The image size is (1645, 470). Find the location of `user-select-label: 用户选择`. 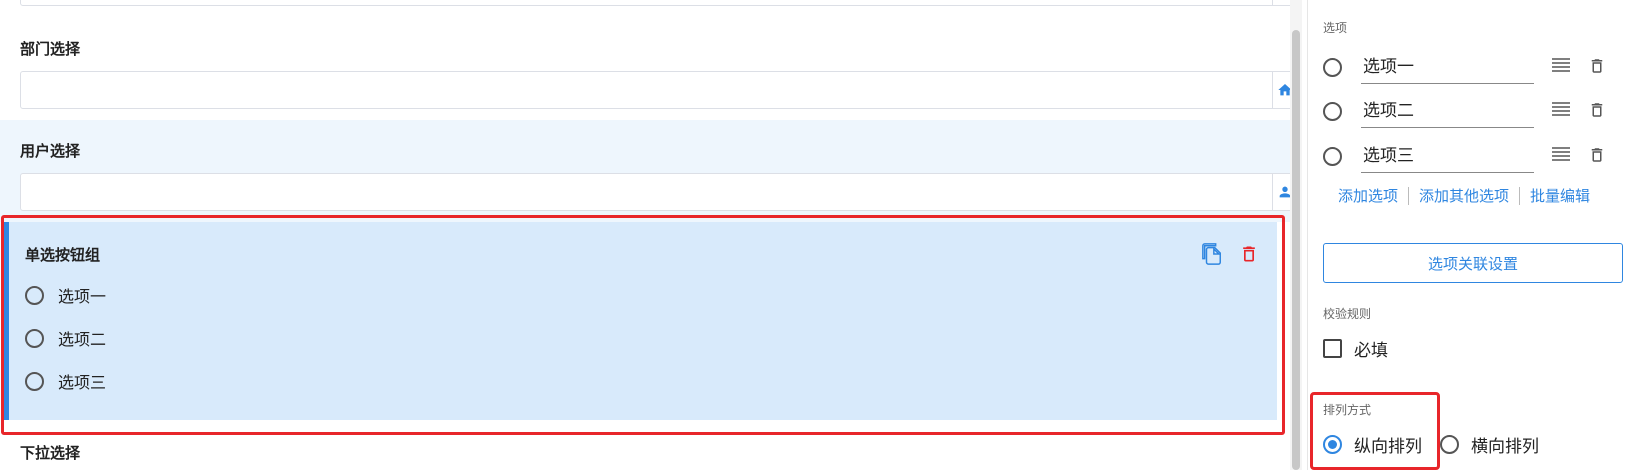

user-select-label: 用户选择 is located at coordinates (50, 151).